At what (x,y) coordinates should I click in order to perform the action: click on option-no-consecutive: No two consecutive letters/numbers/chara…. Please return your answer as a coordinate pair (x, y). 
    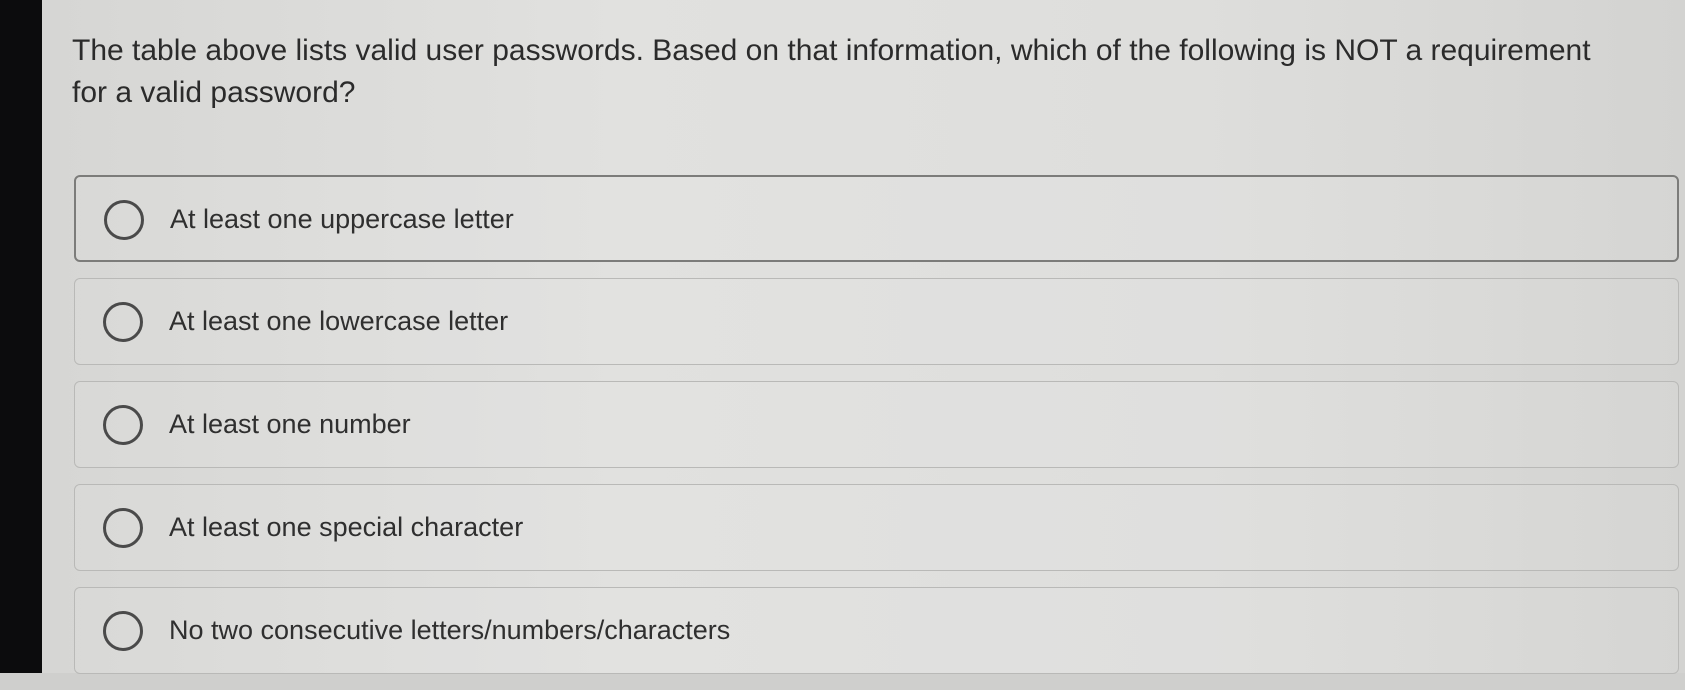
    Looking at the image, I should click on (876, 630).